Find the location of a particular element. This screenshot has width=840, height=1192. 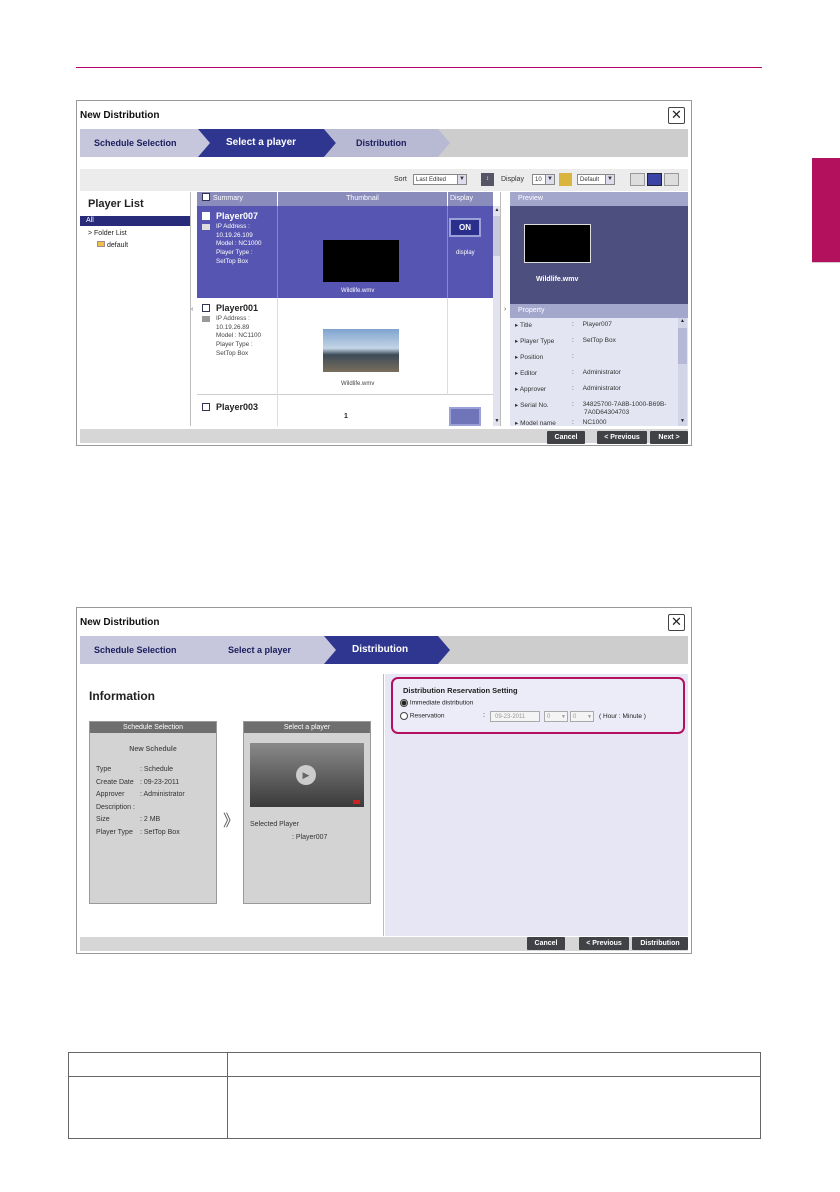

tree-item-all: All is located at coordinates (135, 221).